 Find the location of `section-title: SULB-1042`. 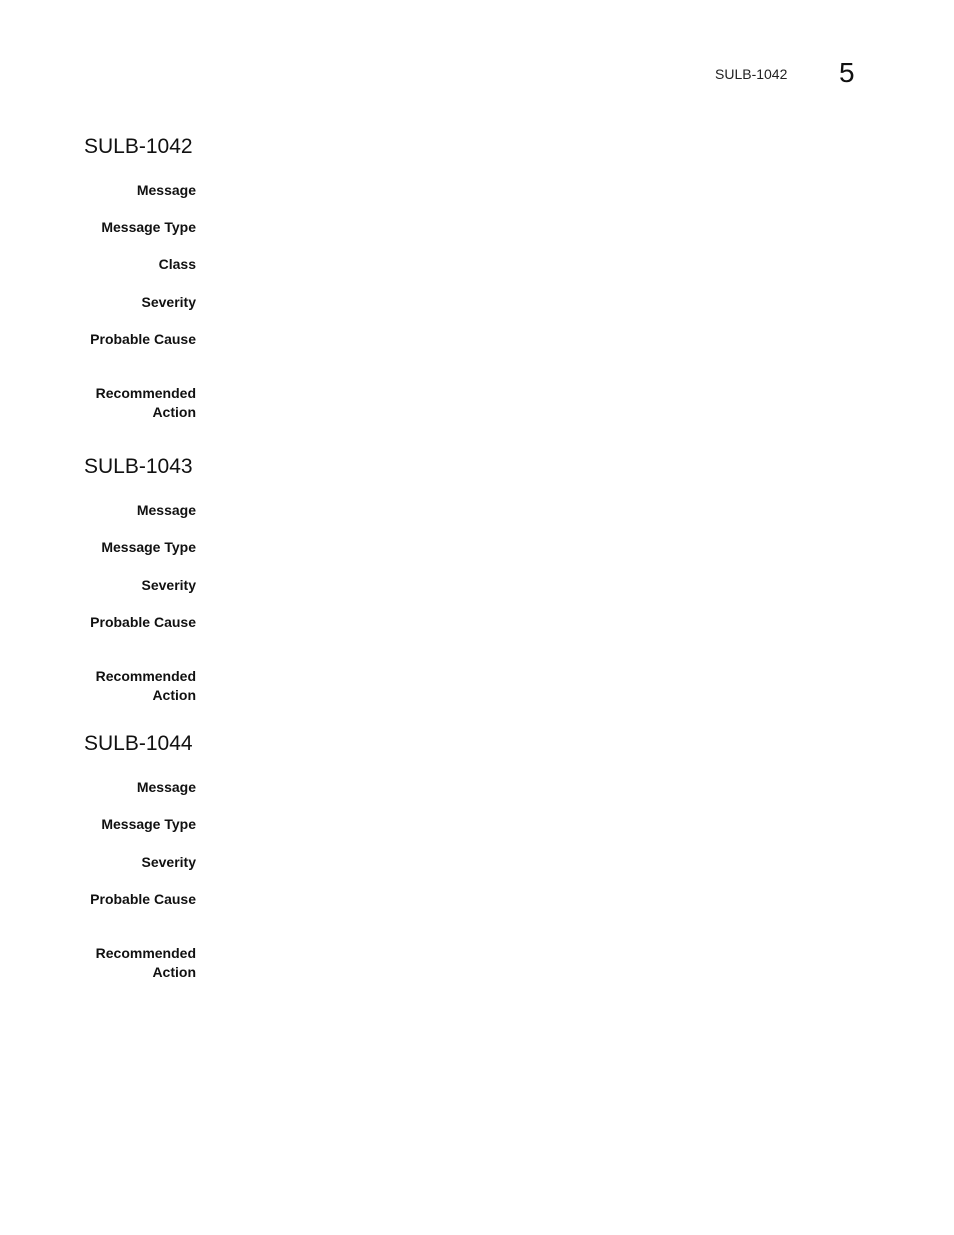

section-title: SULB-1042 is located at coordinates (138, 146).